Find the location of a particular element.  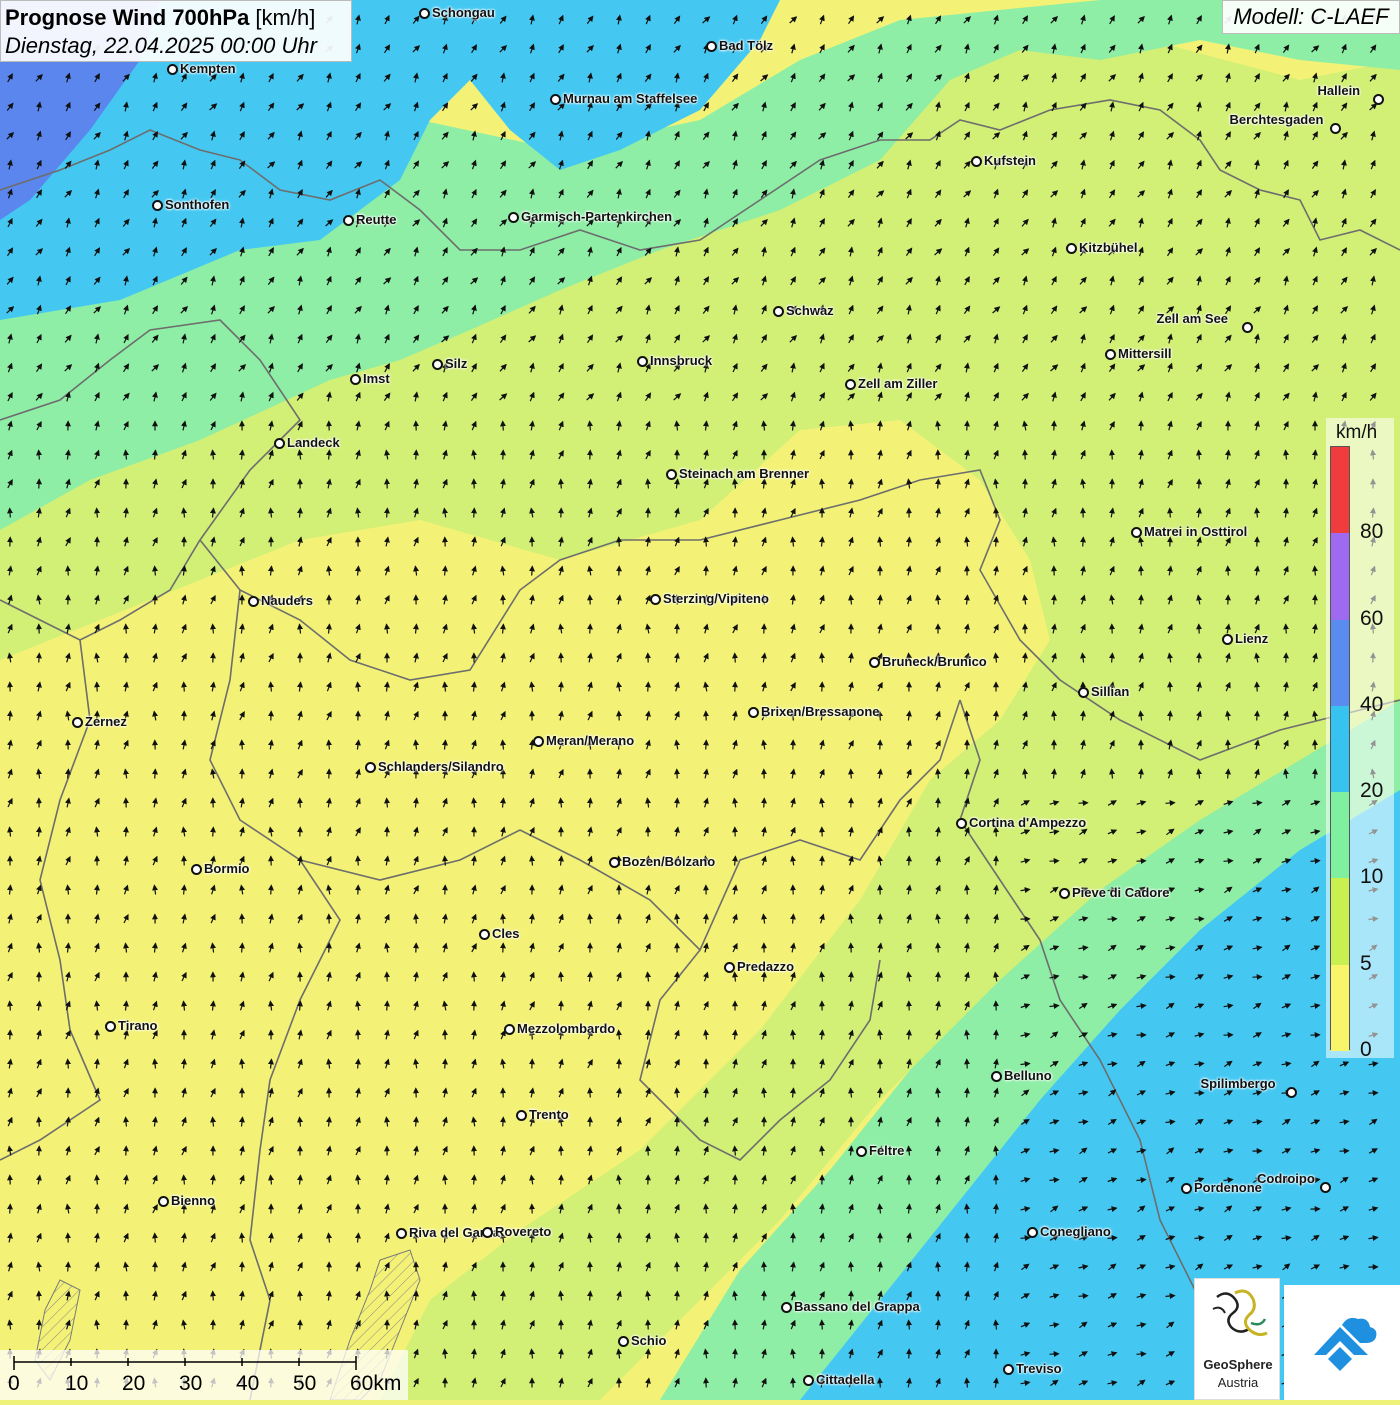

city-label: Bormio is located at coordinates (227, 868).